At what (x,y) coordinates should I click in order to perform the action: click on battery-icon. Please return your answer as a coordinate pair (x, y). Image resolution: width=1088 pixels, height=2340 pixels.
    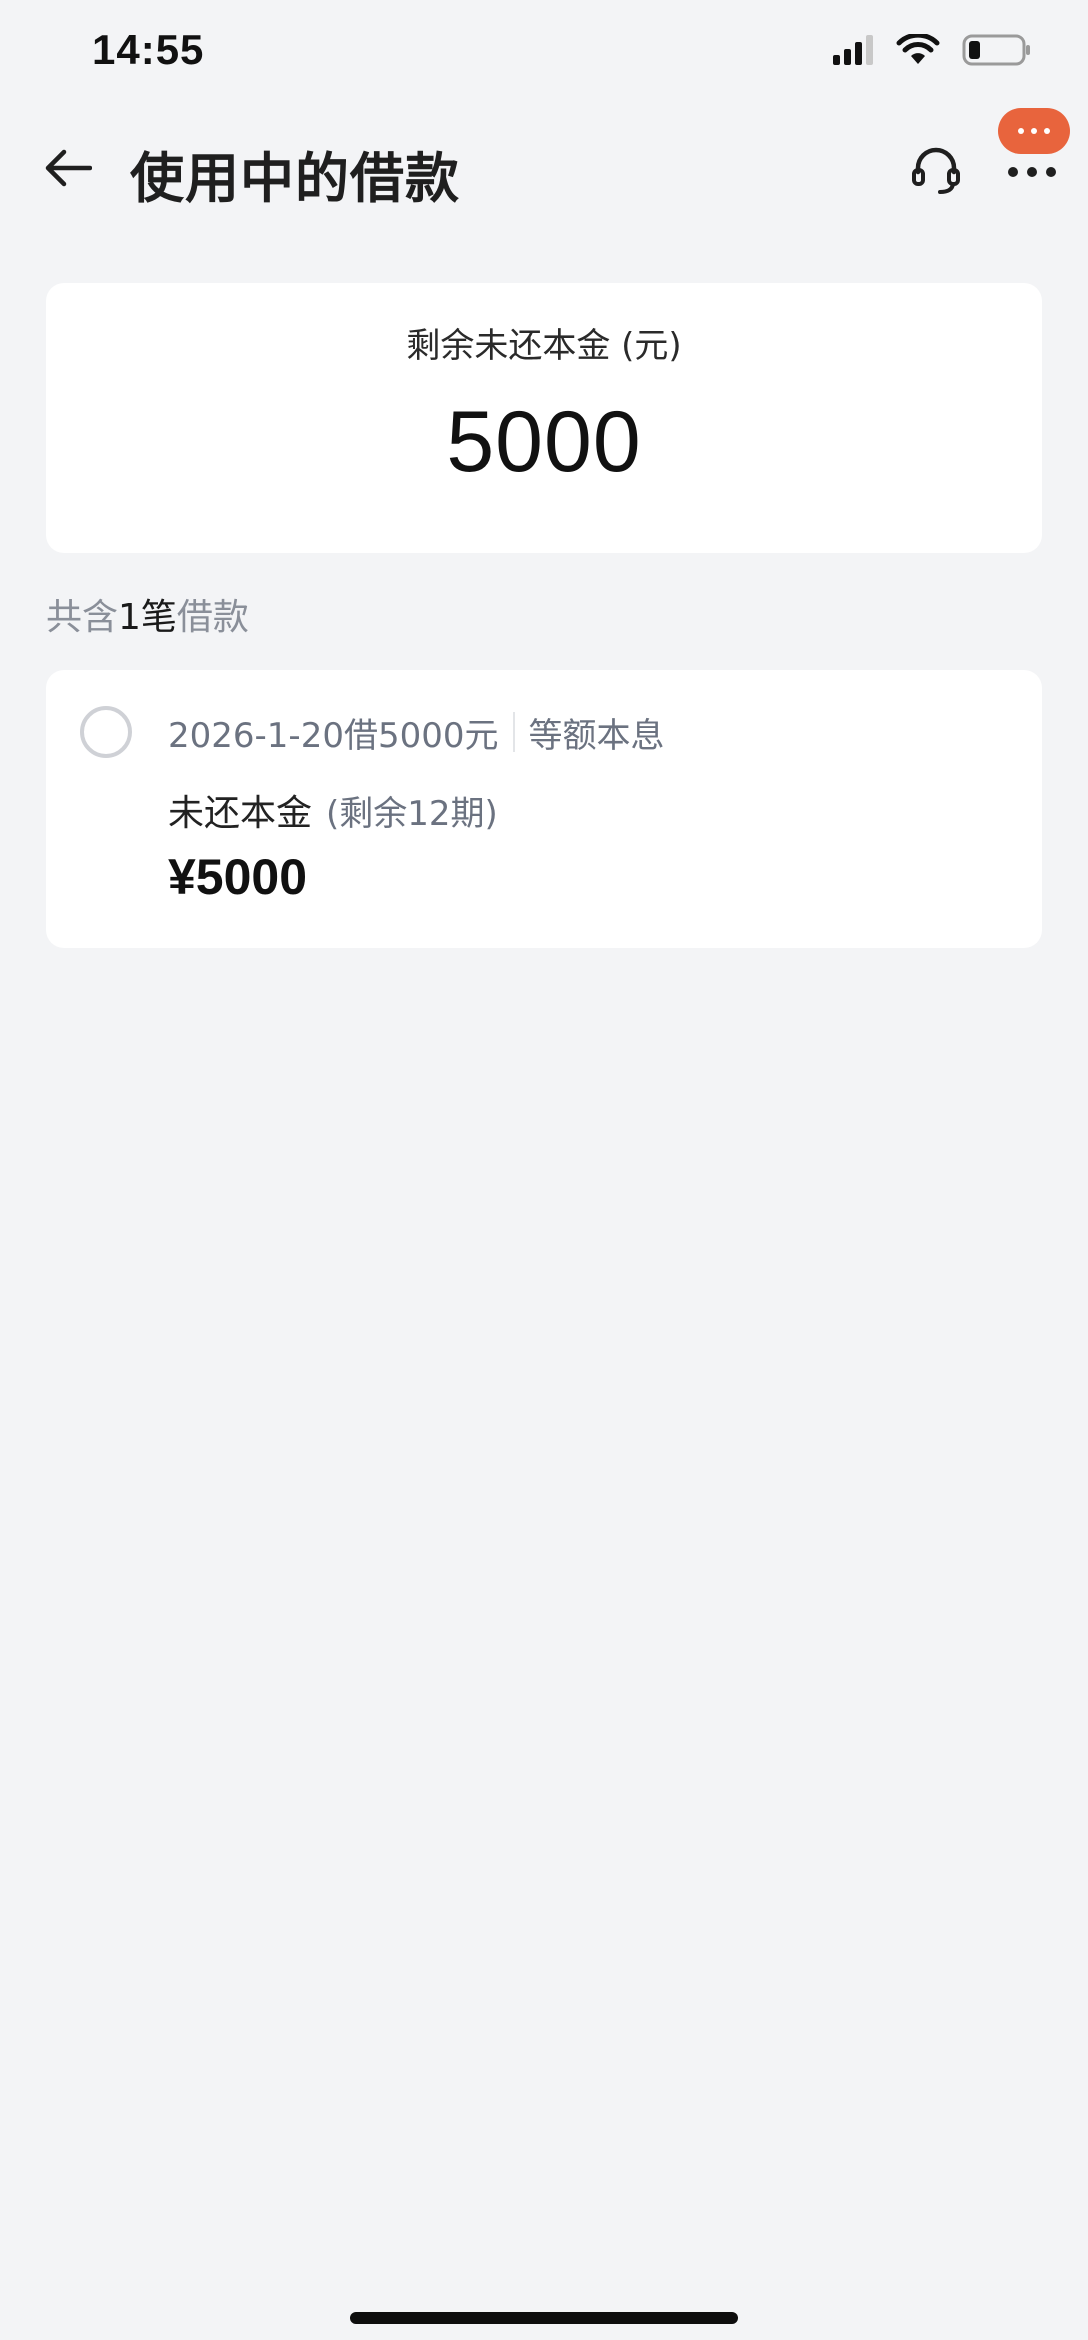
    Looking at the image, I should click on (997, 52).